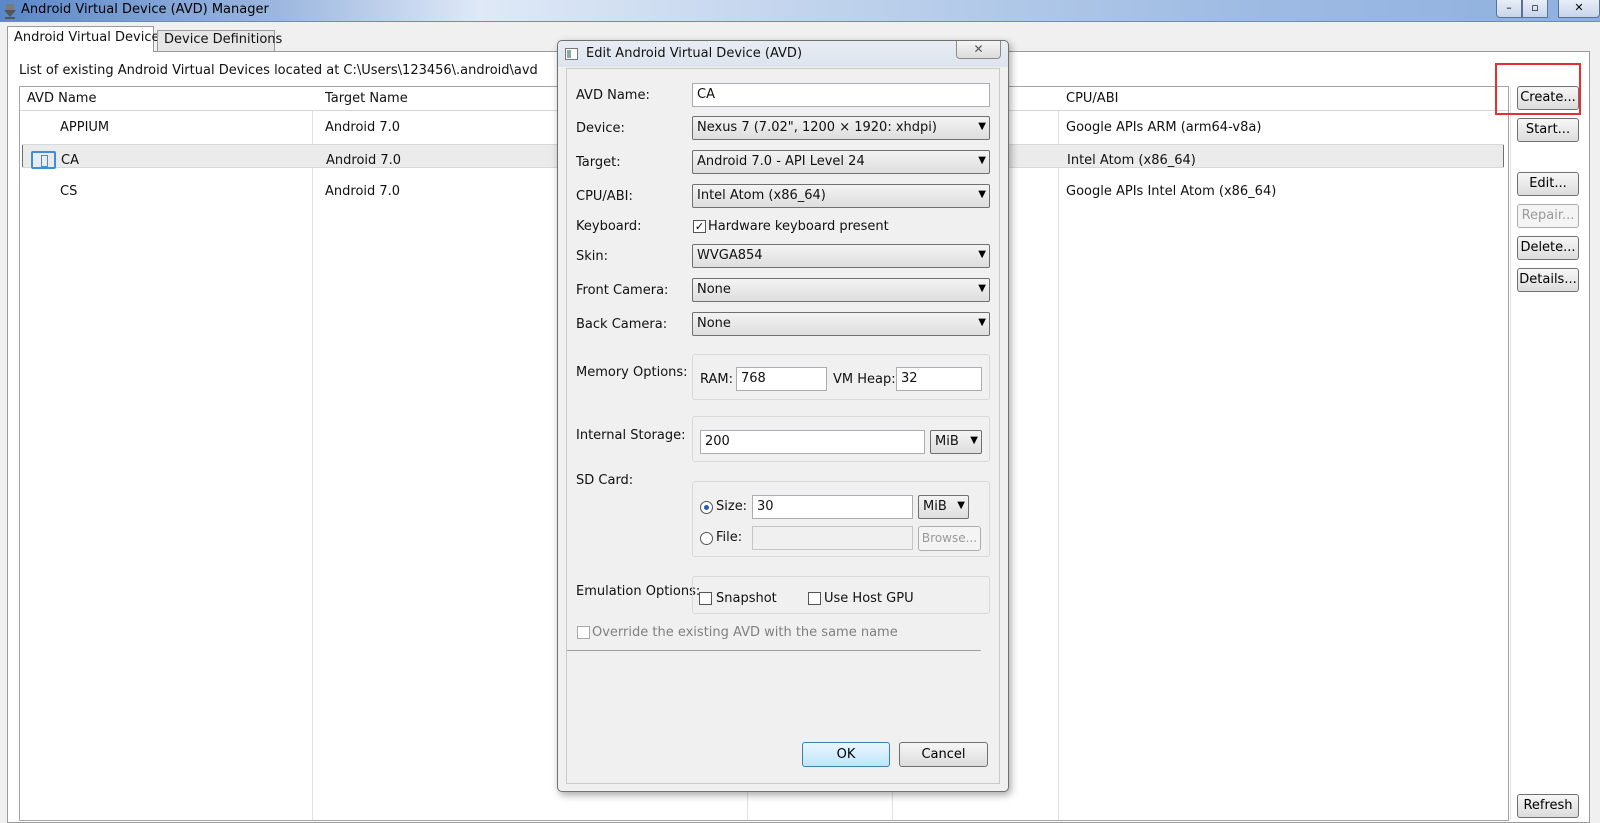  What do you see at coordinates (85, 127) in the screenshot?
I see `avd-name-cell: APPIUM` at bounding box center [85, 127].